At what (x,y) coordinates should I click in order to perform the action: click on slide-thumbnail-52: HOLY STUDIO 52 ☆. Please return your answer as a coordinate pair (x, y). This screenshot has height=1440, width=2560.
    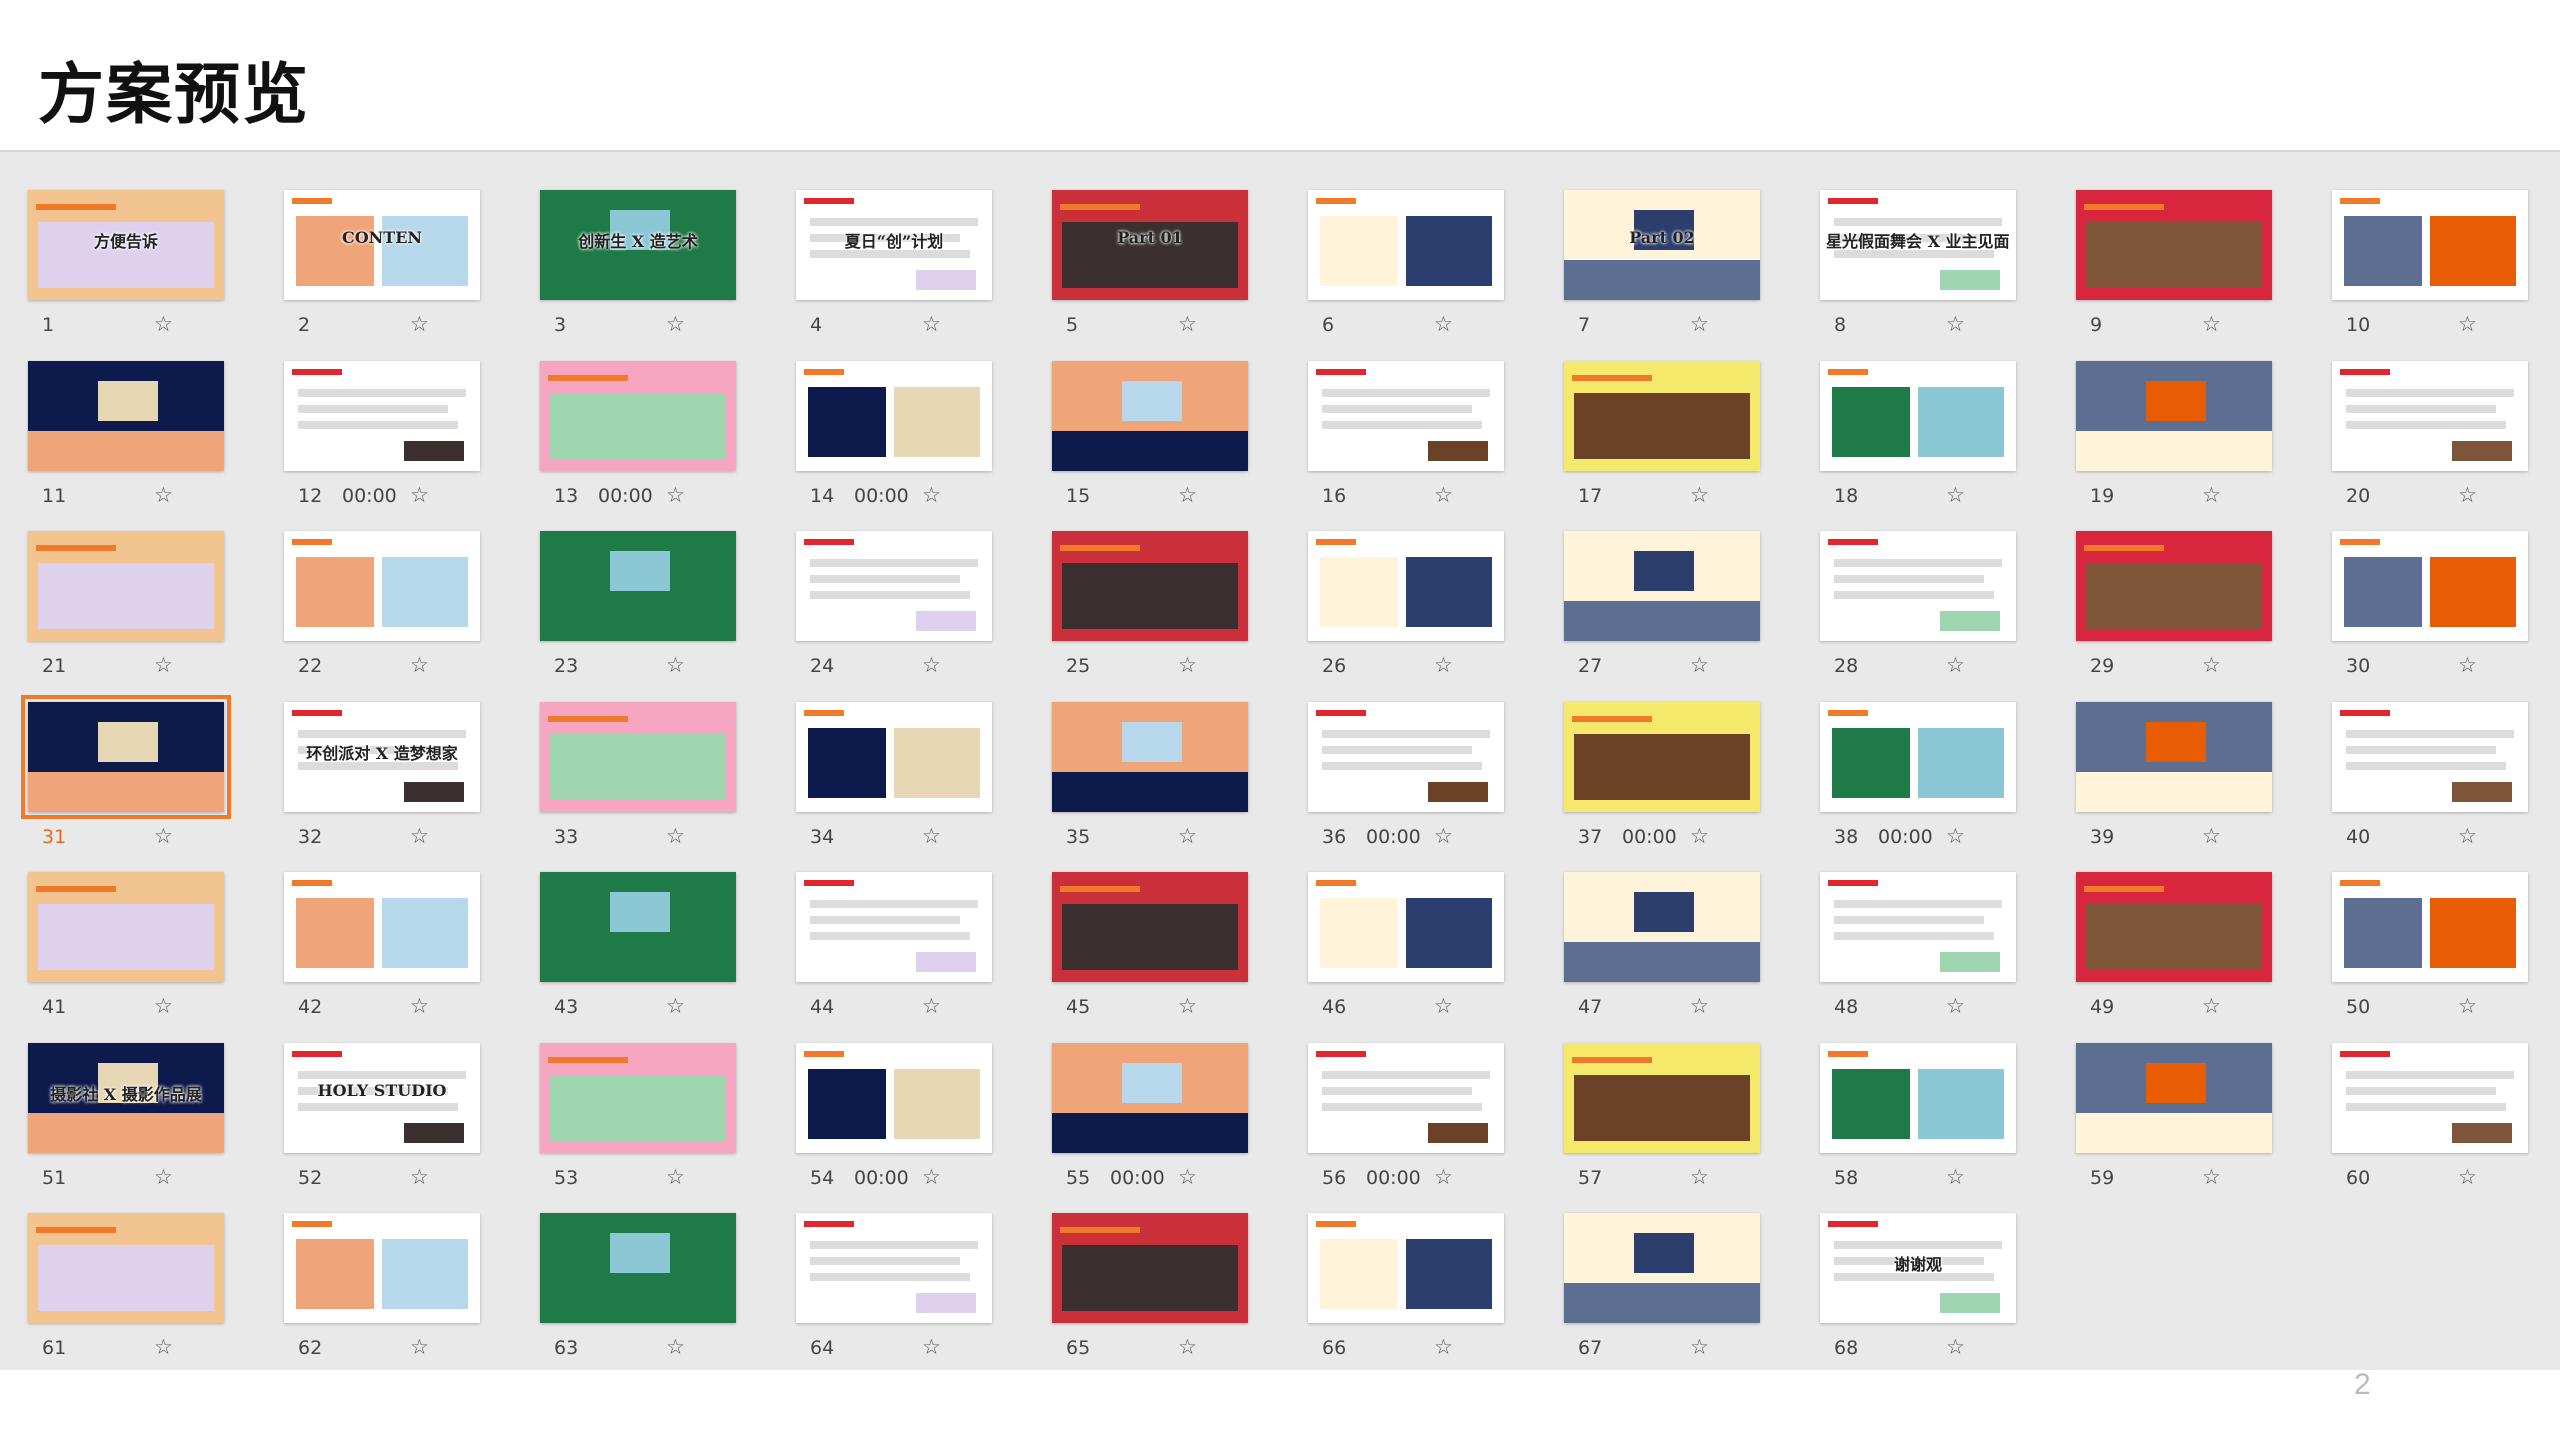
    Looking at the image, I should click on (382, 1117).